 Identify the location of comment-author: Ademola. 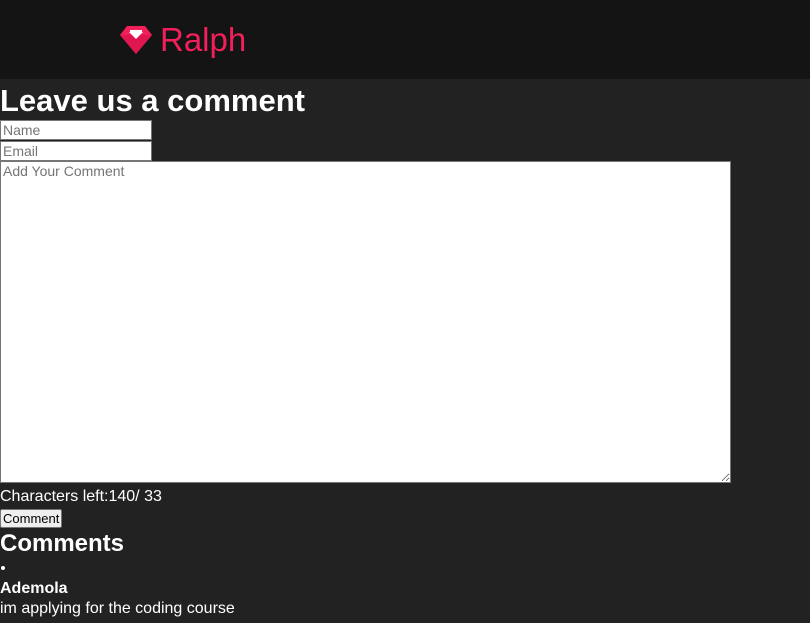
(34, 588).